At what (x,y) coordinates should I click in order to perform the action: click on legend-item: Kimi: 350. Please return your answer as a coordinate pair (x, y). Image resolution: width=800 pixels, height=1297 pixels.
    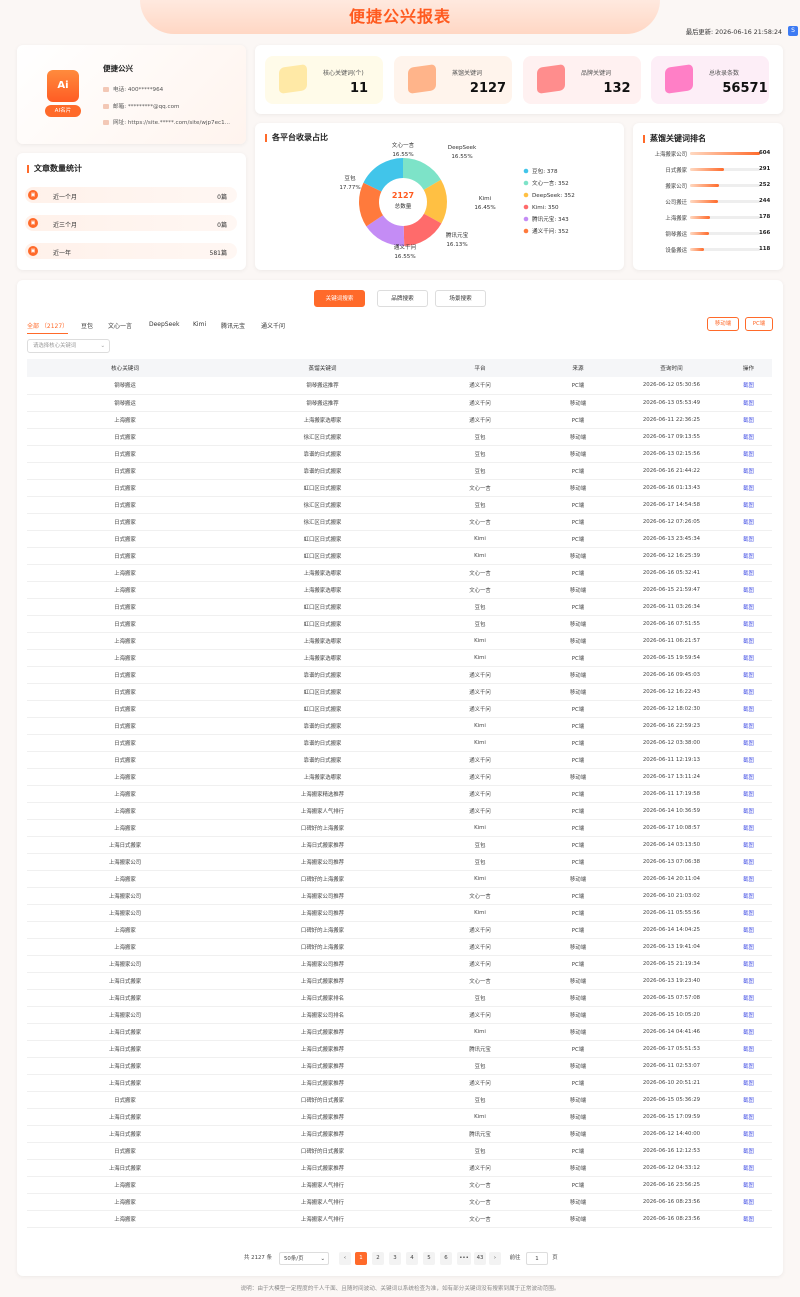
    Looking at the image, I should click on (545, 208).